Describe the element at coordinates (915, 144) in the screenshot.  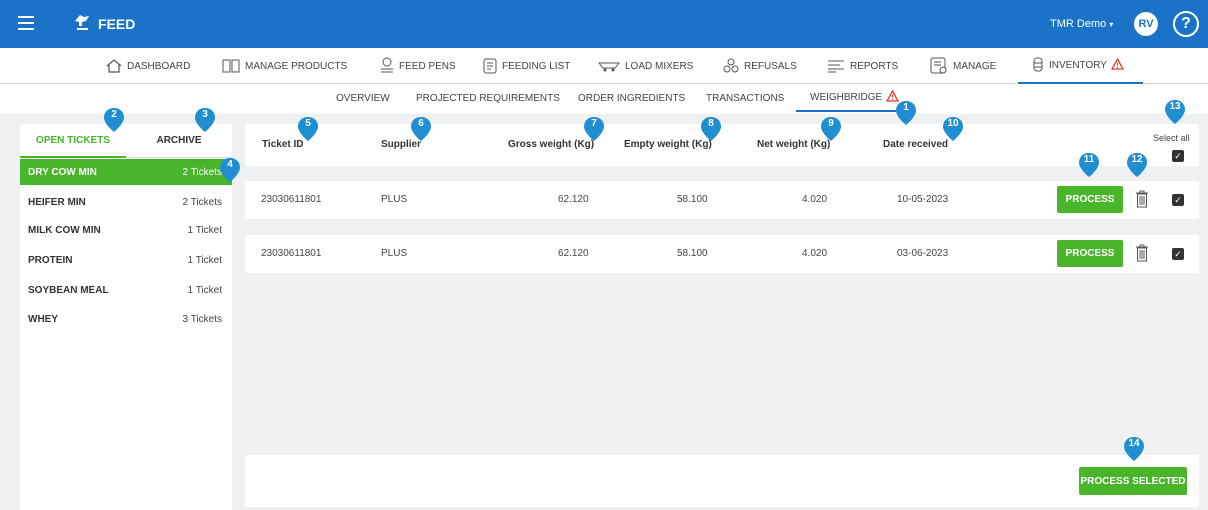
I see `col-date-received: Date received` at that location.